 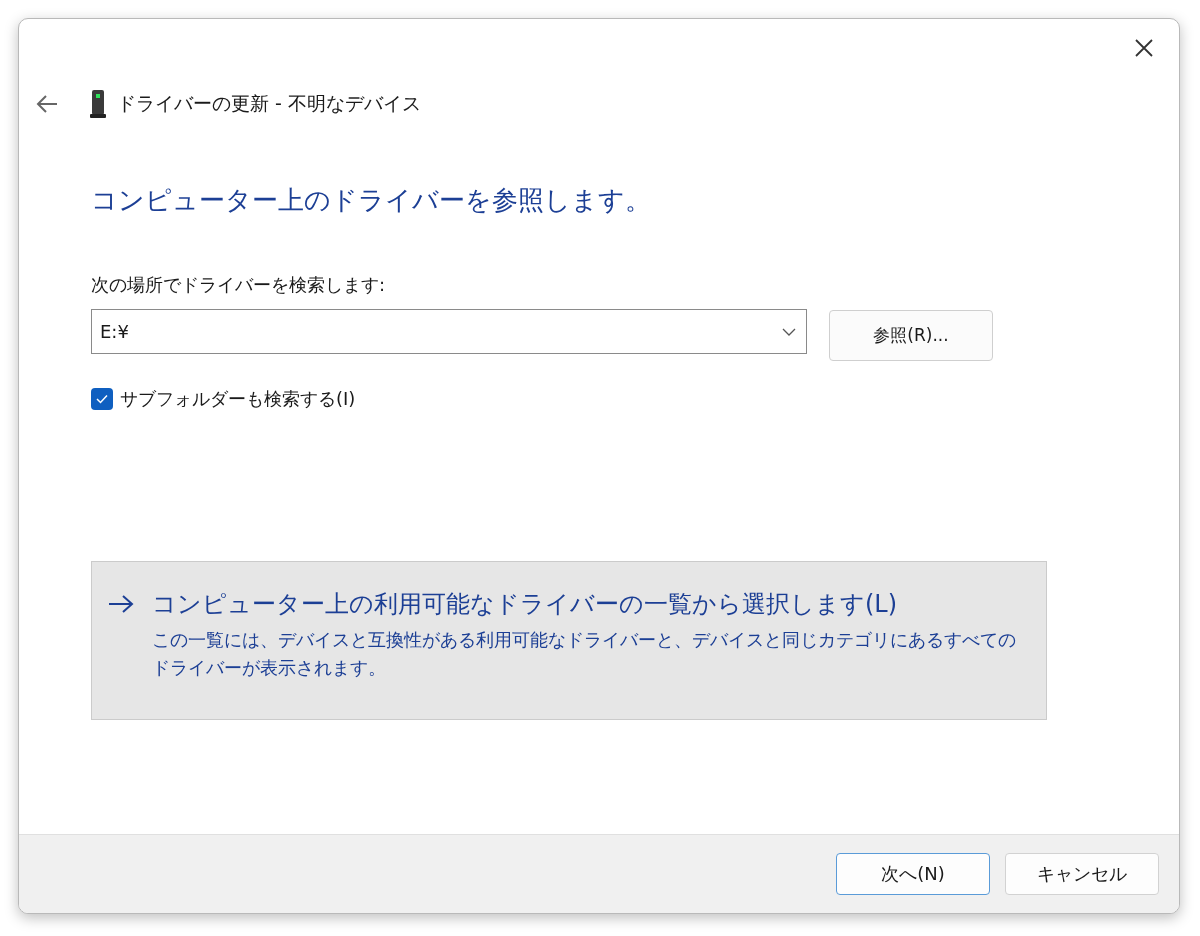 What do you see at coordinates (525, 604) in the screenshot?
I see `option-title: コンピューター上の利用可能なドライバーの一覧から選択します(L)` at bounding box center [525, 604].